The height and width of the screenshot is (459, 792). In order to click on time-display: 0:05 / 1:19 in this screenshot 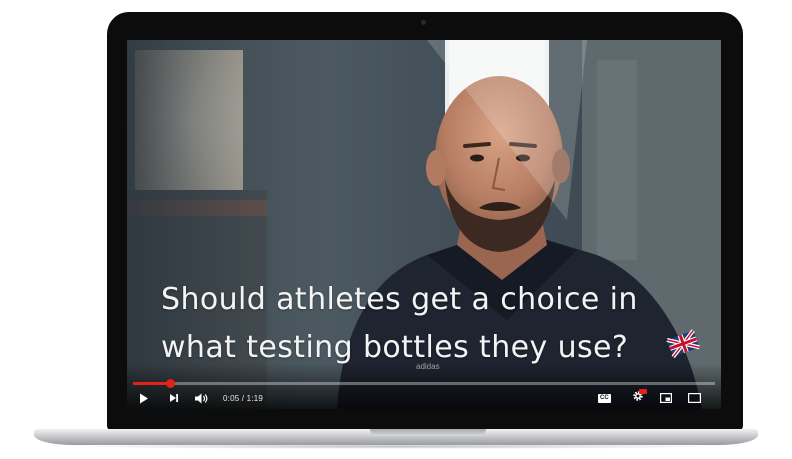, I will do `click(243, 398)`.